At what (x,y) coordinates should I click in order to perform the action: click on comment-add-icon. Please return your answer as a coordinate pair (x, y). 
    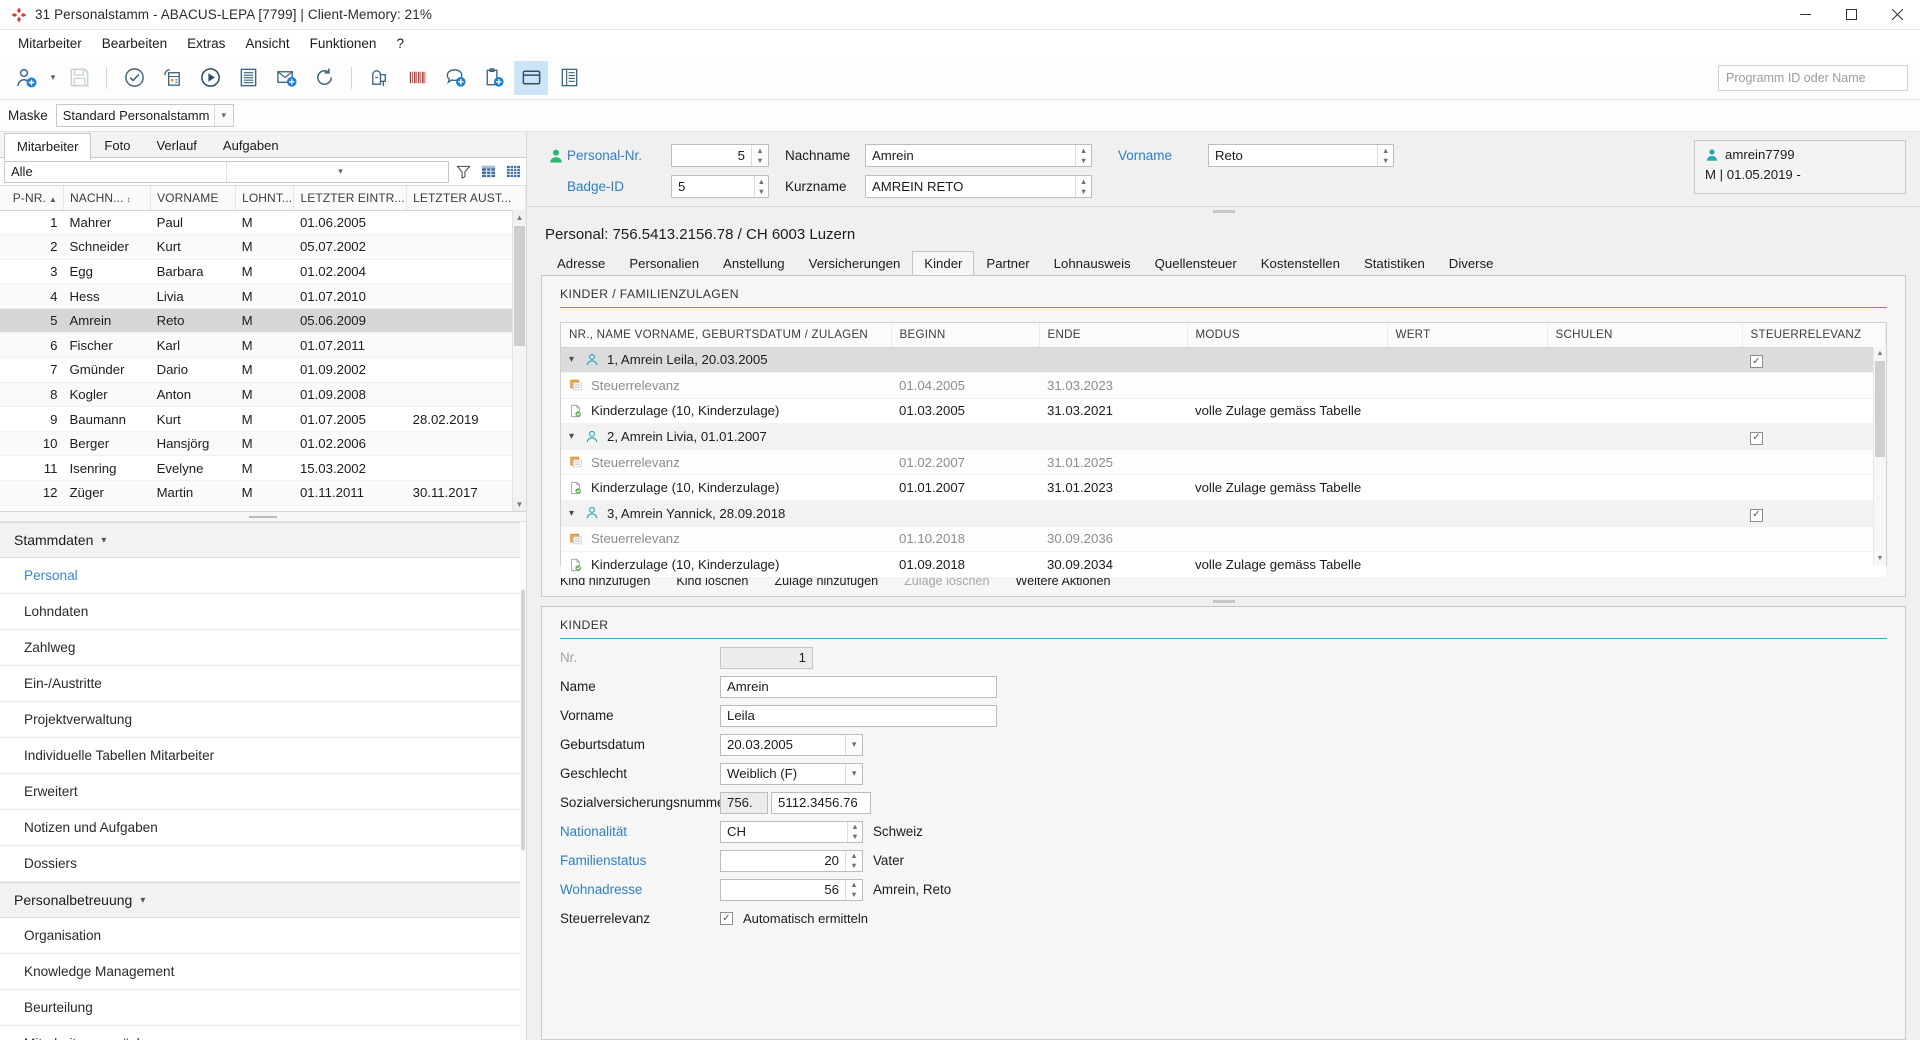
    Looking at the image, I should click on (455, 78).